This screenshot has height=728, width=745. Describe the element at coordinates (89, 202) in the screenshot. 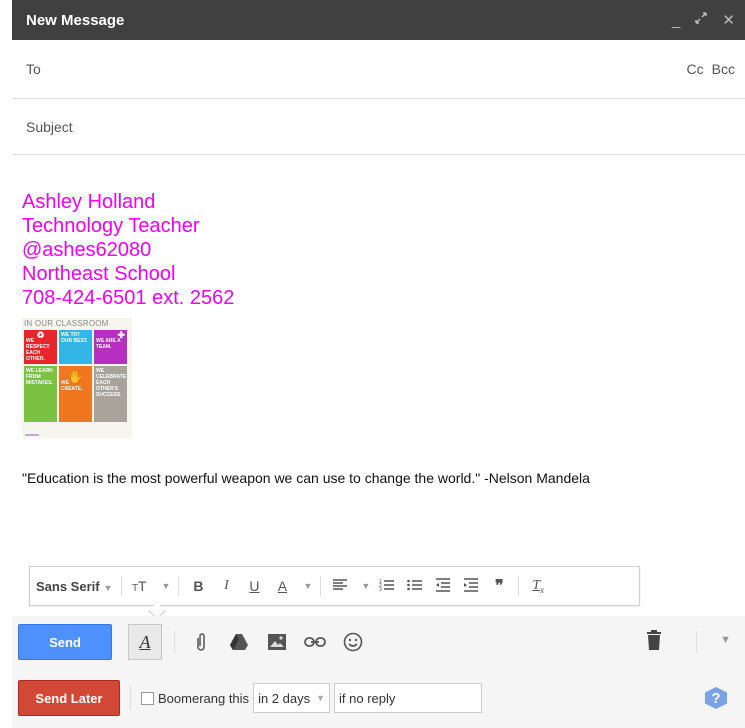

I see `signature-line: Ashley Holland` at that location.